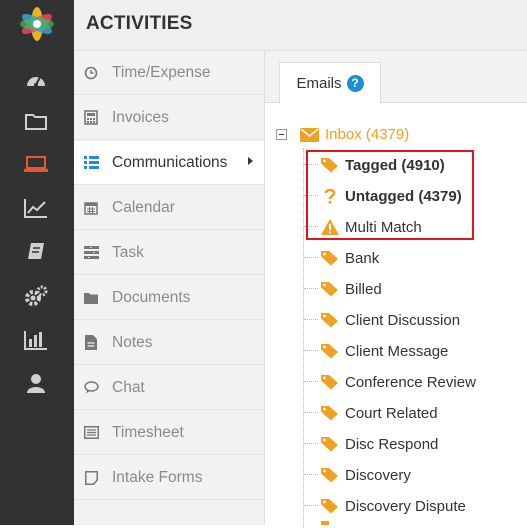  I want to click on tree-node-tag: Bank, so click(350, 258).